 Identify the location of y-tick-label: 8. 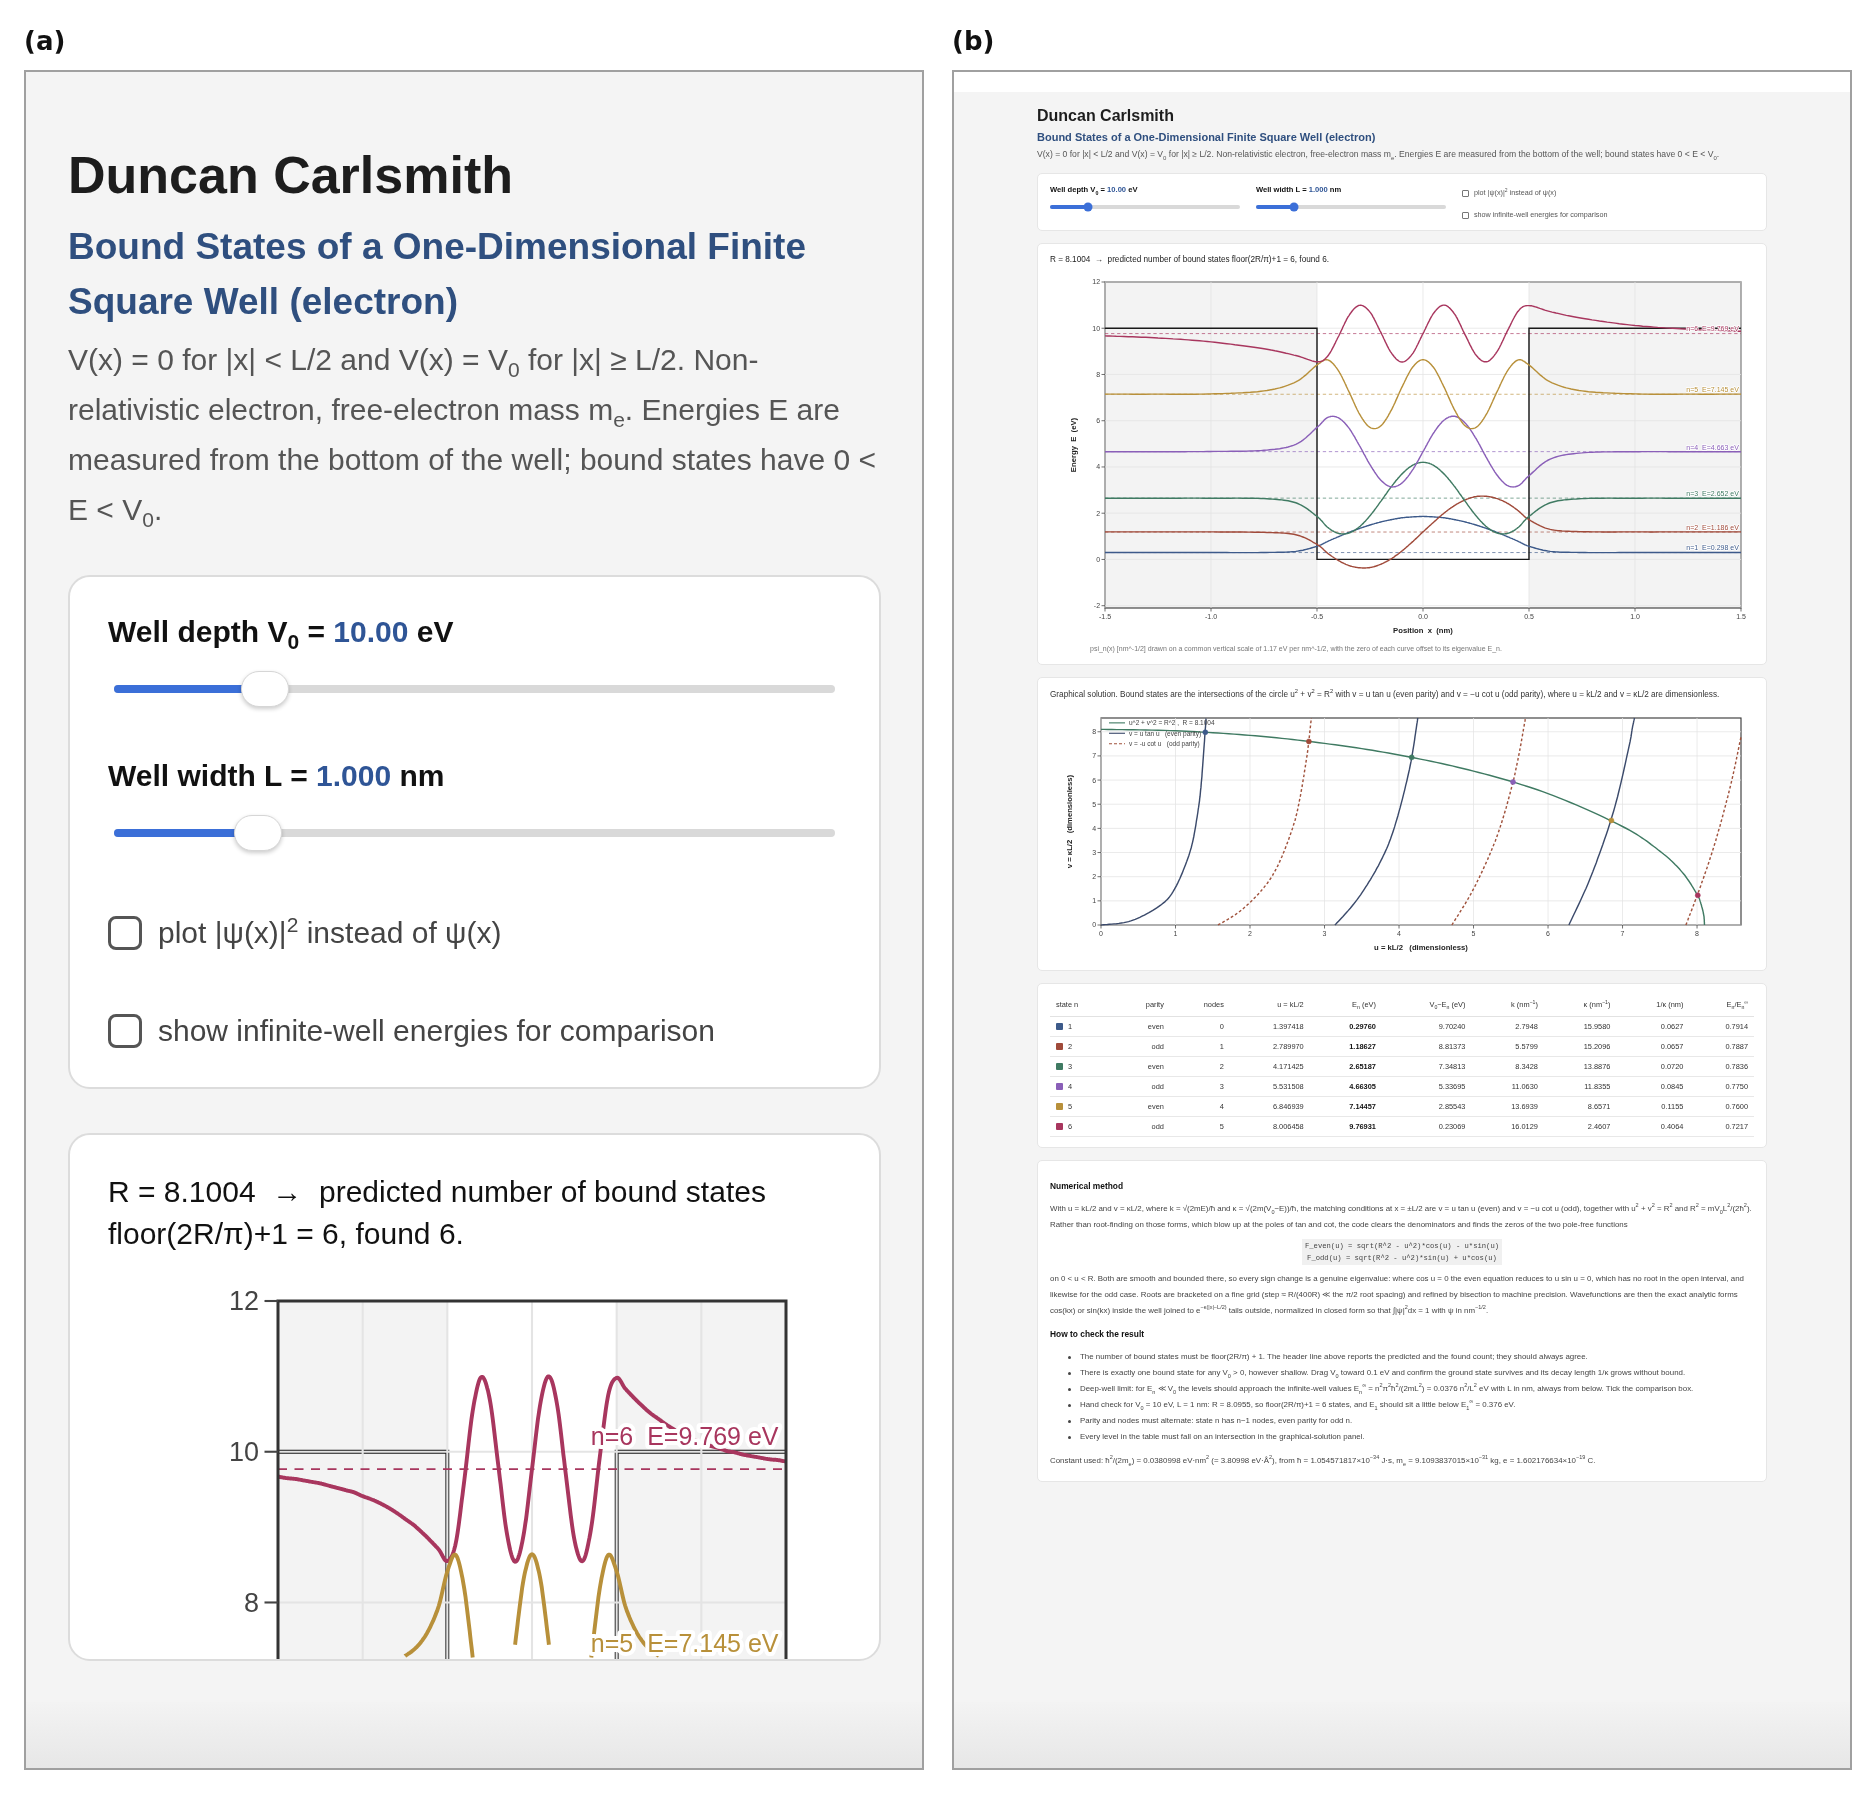
(252, 1602).